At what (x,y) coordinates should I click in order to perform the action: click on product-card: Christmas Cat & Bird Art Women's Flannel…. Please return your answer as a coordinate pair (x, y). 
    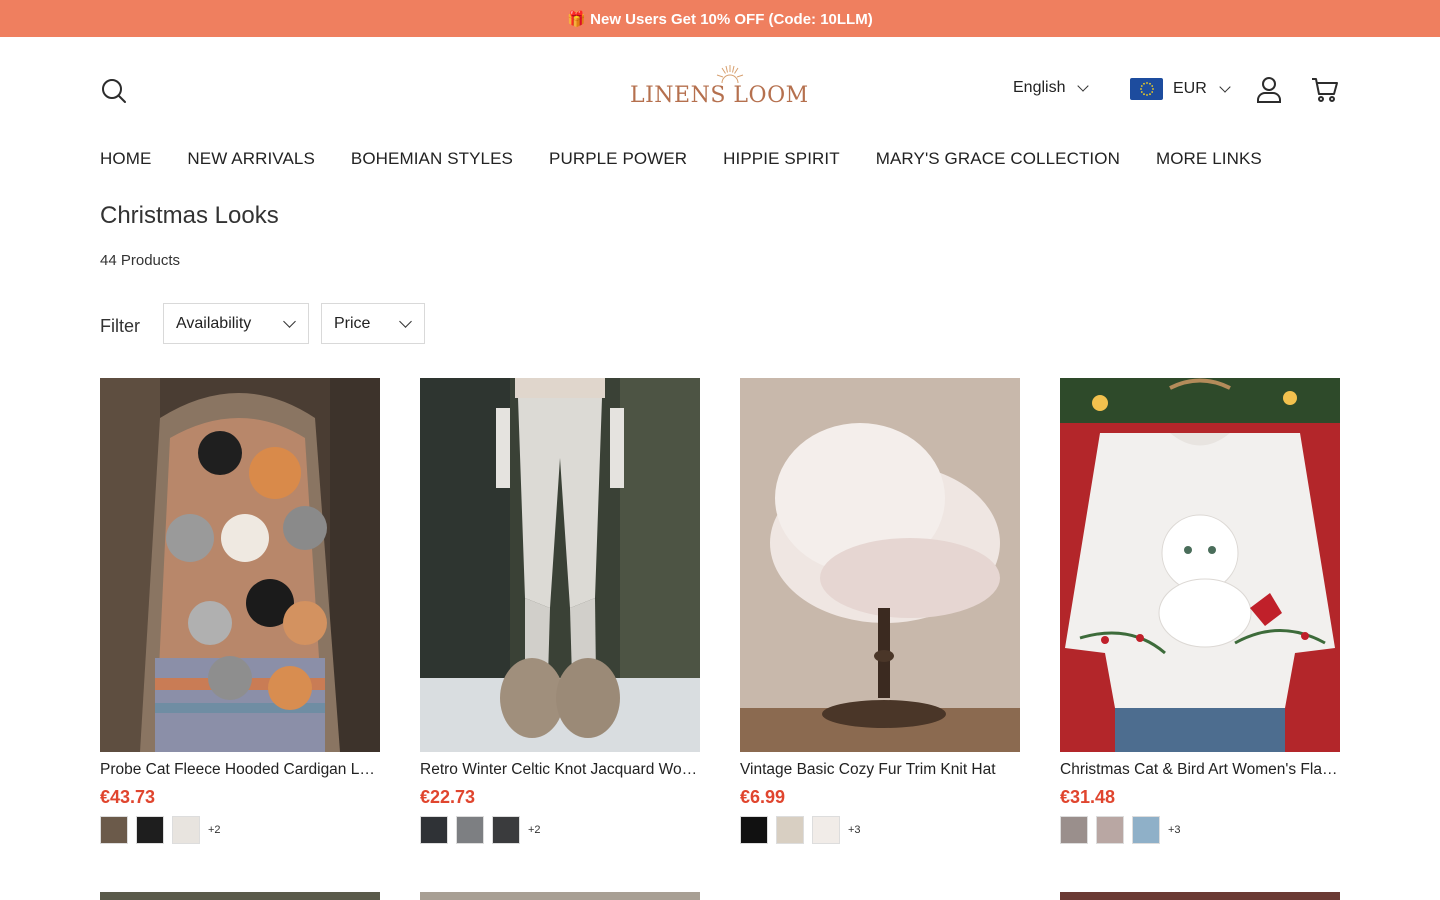
    Looking at the image, I should click on (1200, 611).